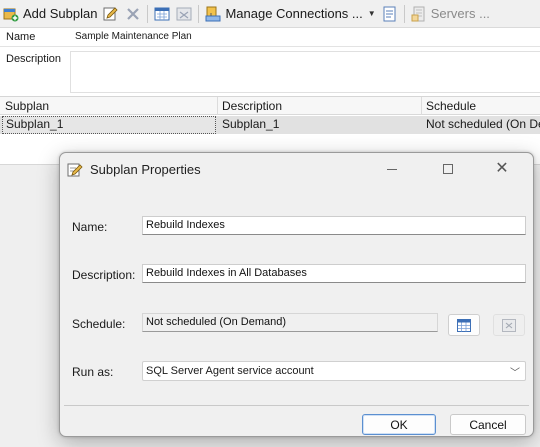  I want to click on close-icon: ✕, so click(502, 168).